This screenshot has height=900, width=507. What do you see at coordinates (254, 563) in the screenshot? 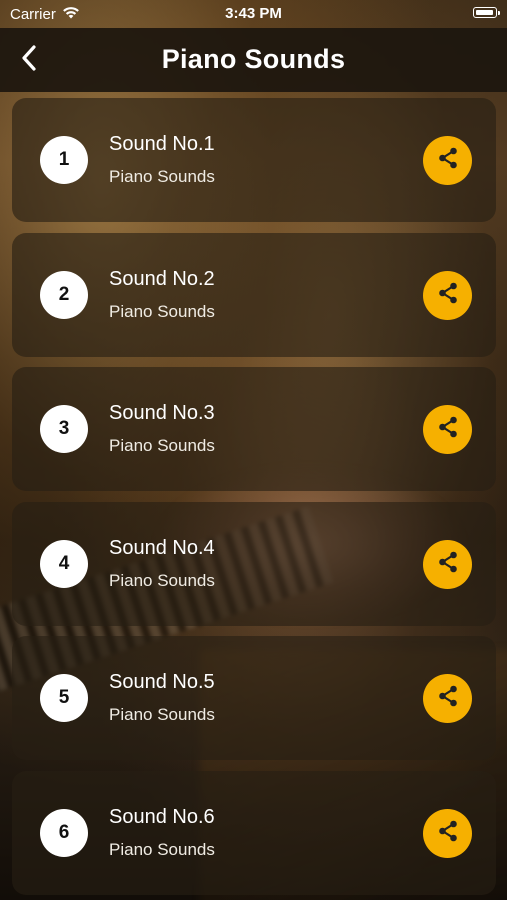
I see `sound-item-4: 4 Sound No.4 Piano Sounds` at bounding box center [254, 563].